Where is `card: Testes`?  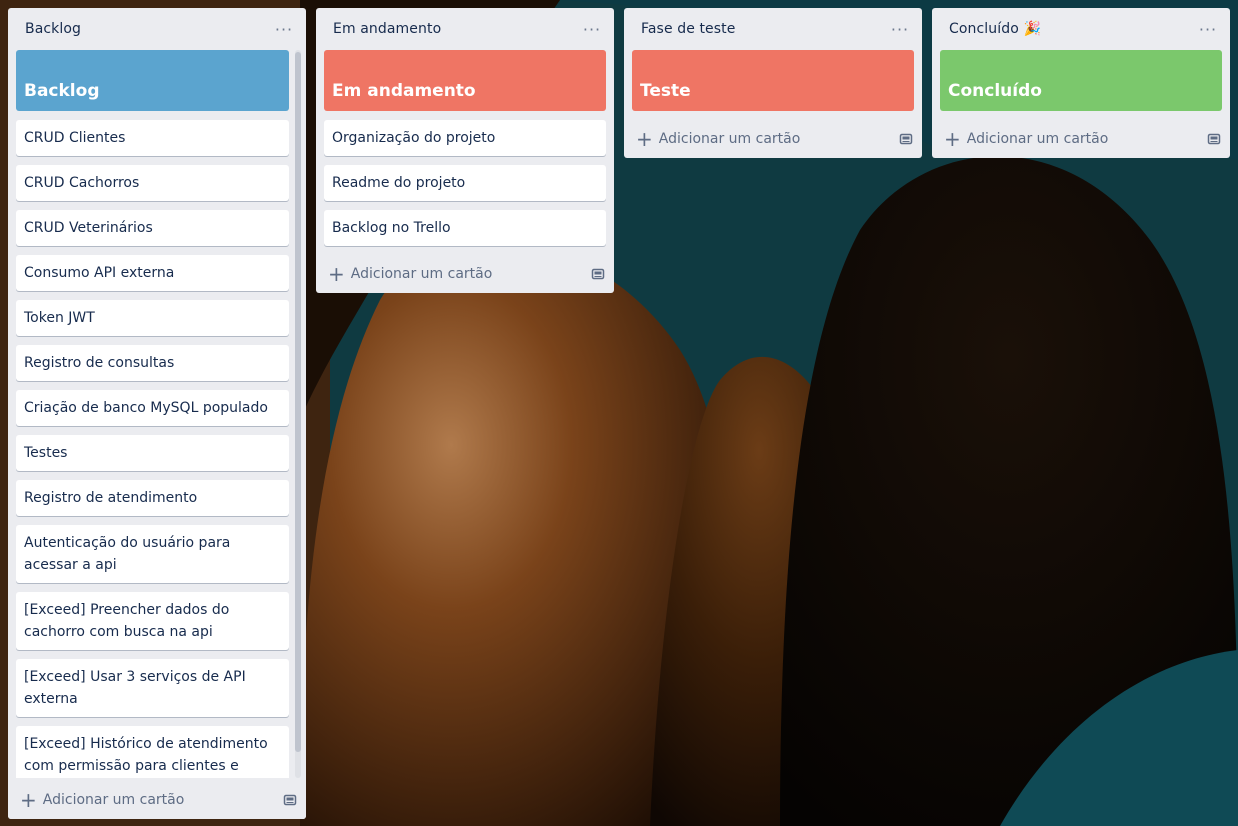 card: Testes is located at coordinates (152, 453).